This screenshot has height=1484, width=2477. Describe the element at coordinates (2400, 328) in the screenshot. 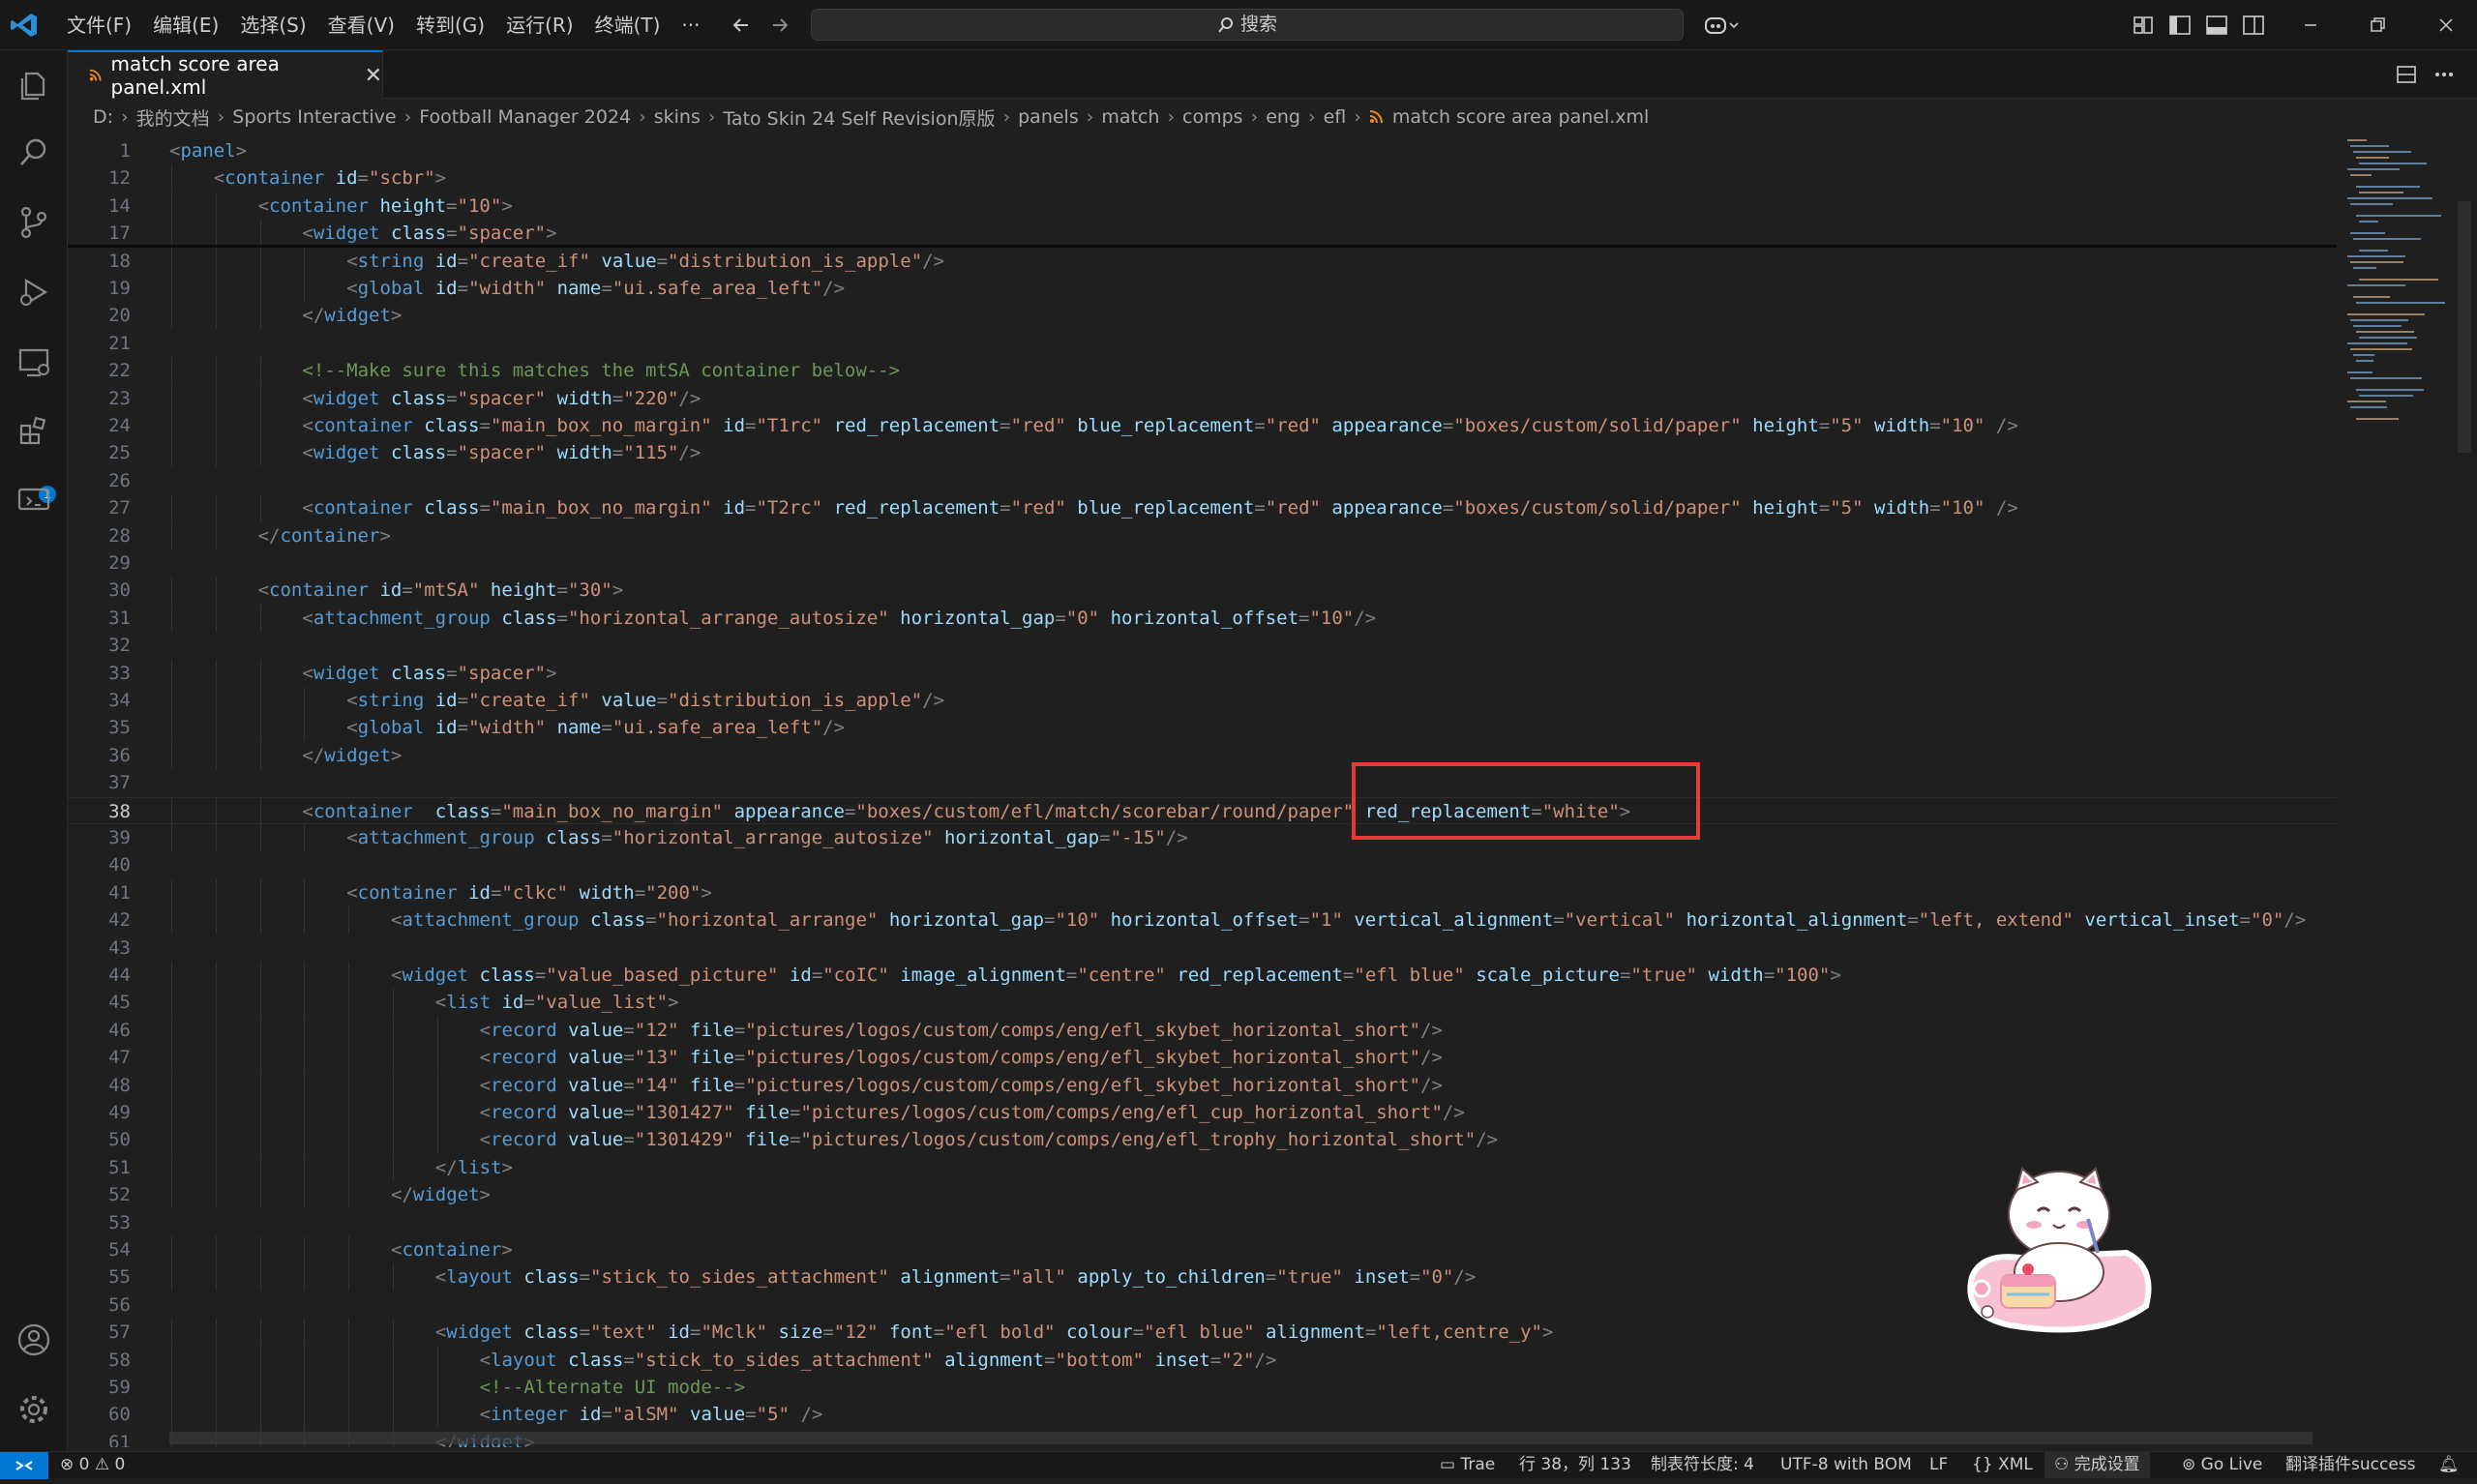

I see `minimap` at that location.